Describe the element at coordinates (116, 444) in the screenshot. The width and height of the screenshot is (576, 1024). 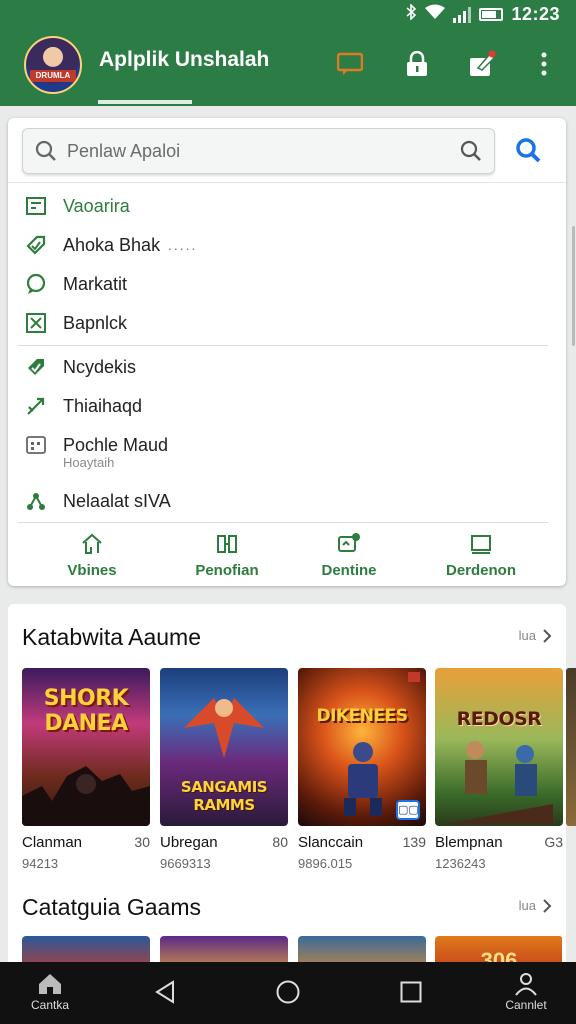
I see `menu-item-label: Pochle Maud` at that location.